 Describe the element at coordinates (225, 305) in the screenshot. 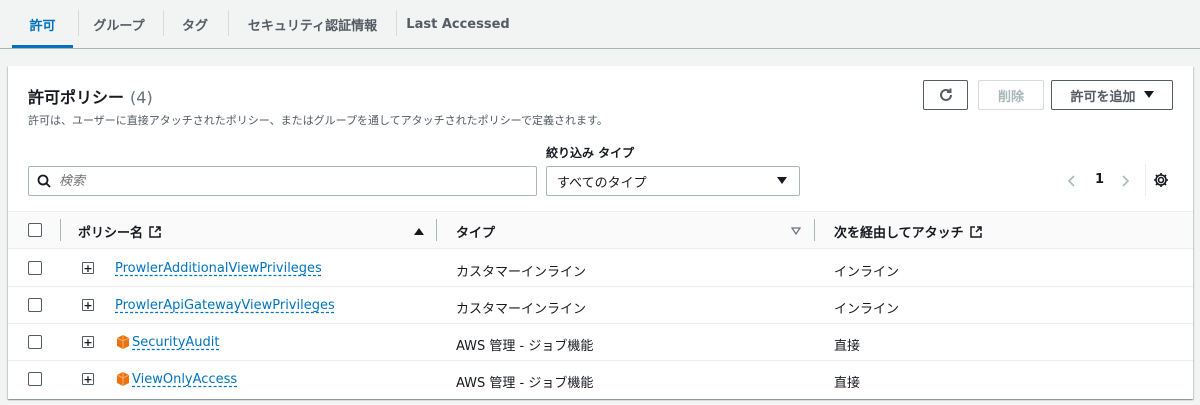

I see `policy-name-link: ProwlerApiGatewayViewPrivileges` at that location.